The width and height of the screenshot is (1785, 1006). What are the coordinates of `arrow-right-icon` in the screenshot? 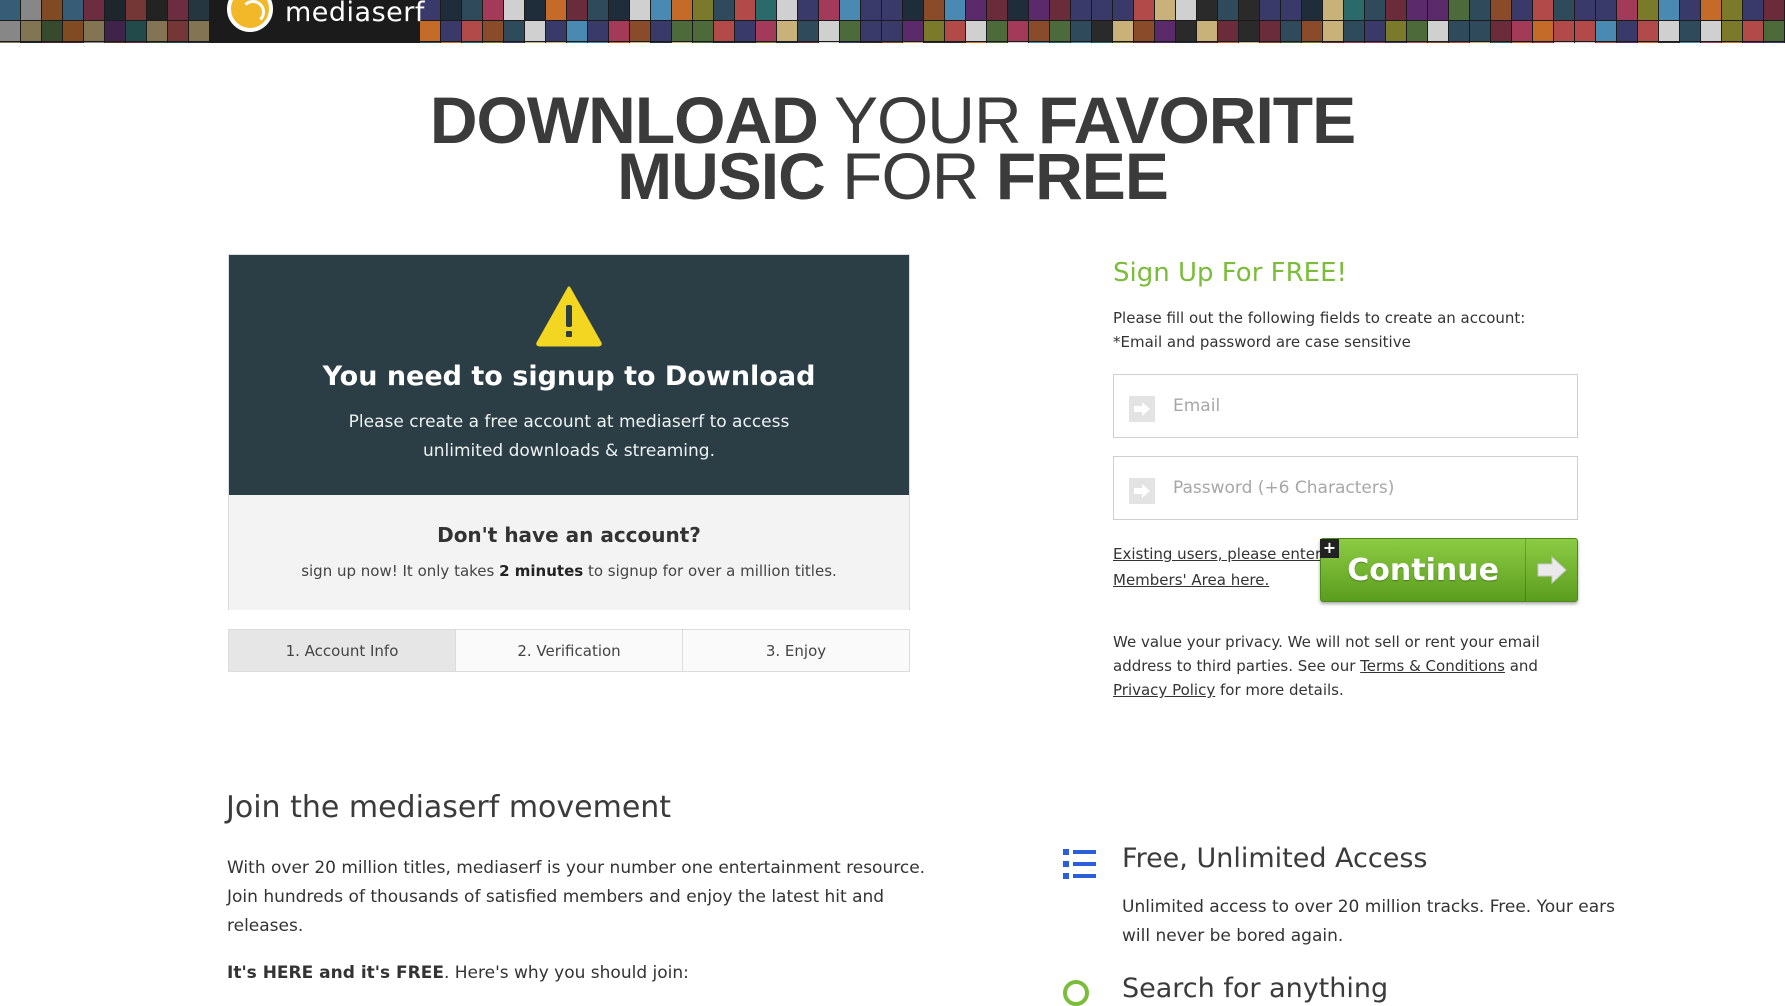 It's located at (1142, 409).